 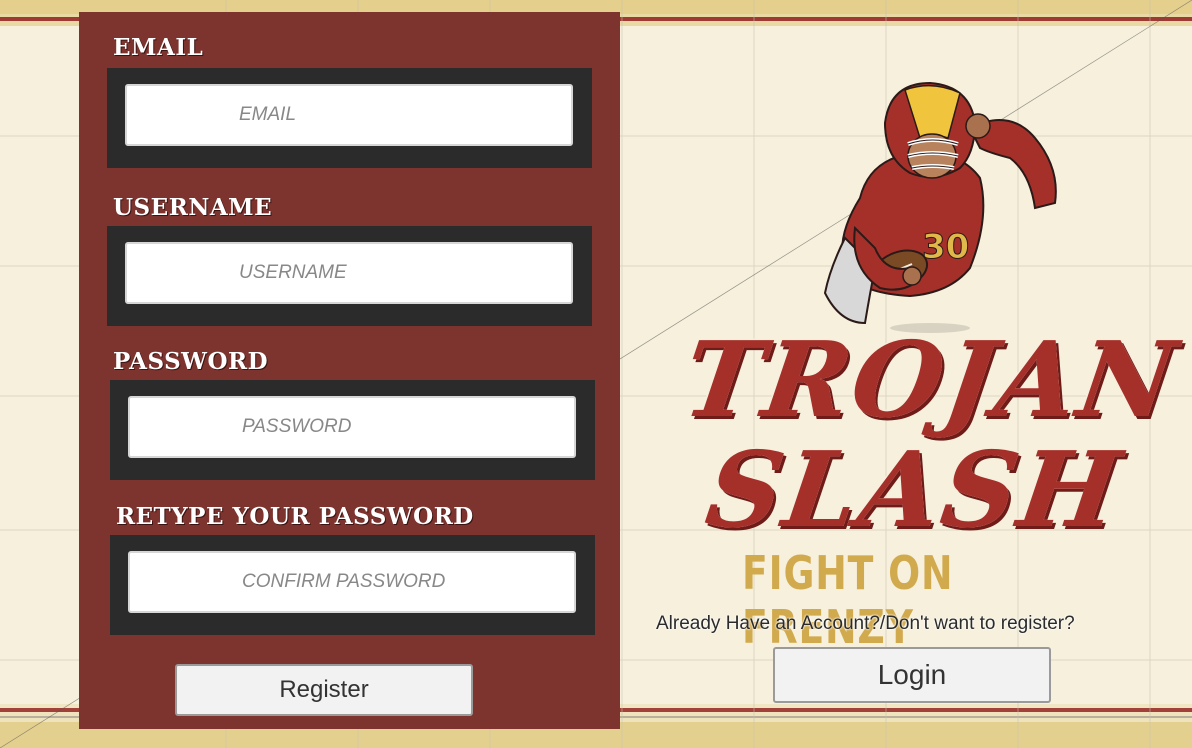 What do you see at coordinates (352, 582) in the screenshot?
I see `confirm-password-input` at bounding box center [352, 582].